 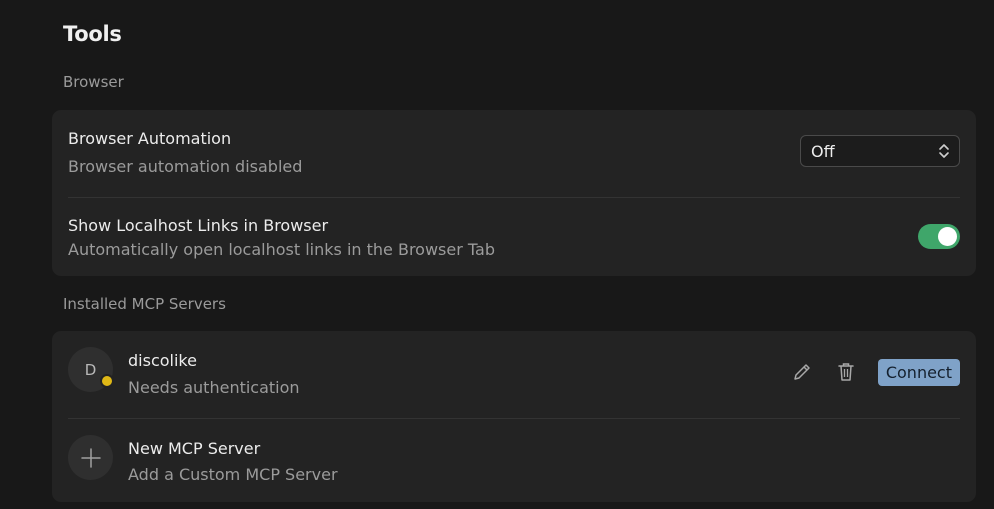 I want to click on status-indicator-dot, so click(x=107, y=381).